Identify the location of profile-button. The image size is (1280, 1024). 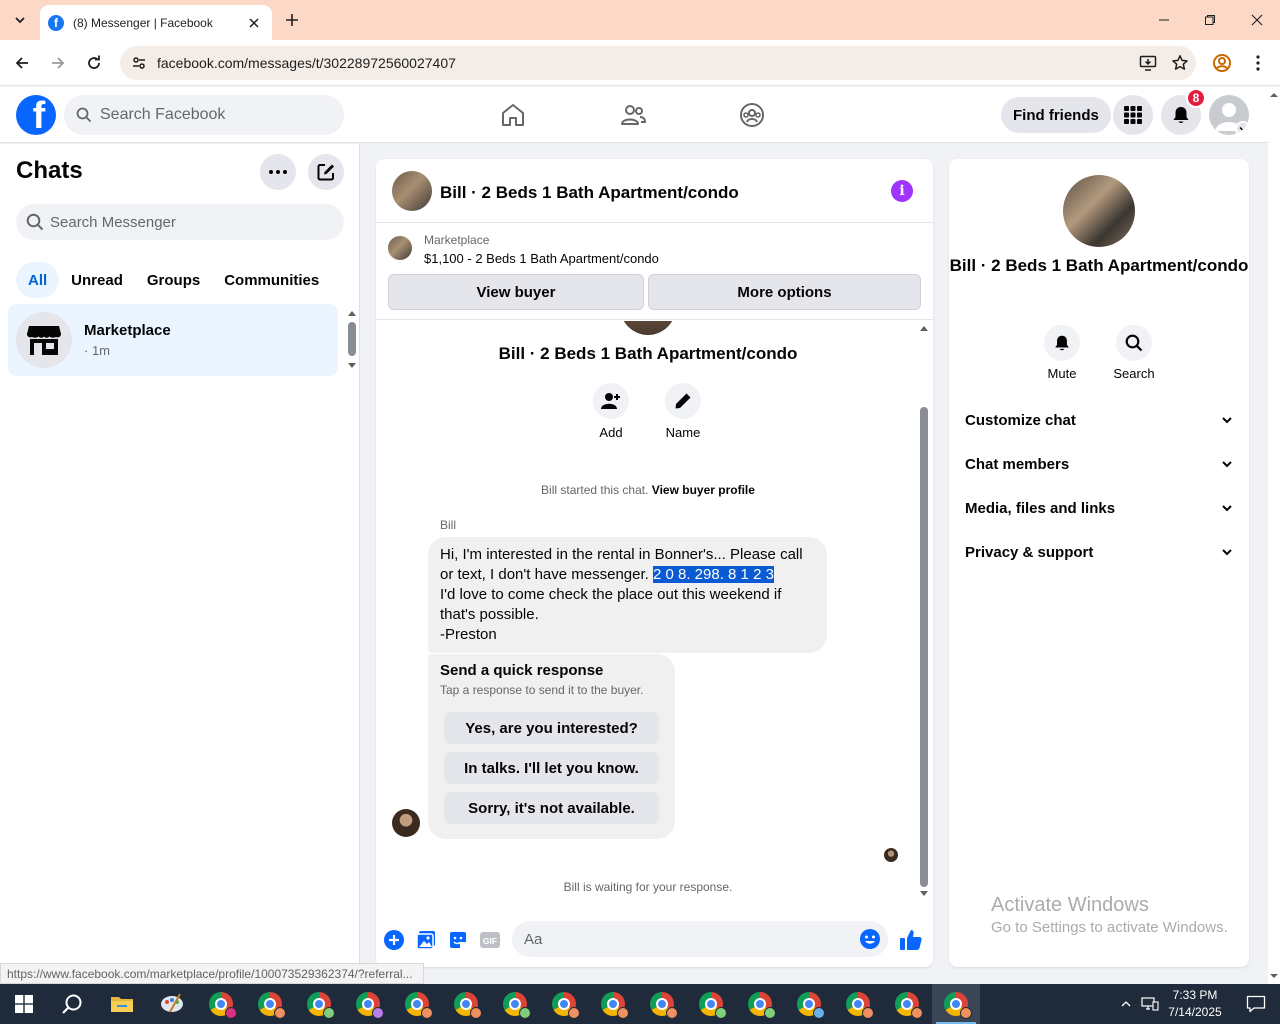
(1222, 63).